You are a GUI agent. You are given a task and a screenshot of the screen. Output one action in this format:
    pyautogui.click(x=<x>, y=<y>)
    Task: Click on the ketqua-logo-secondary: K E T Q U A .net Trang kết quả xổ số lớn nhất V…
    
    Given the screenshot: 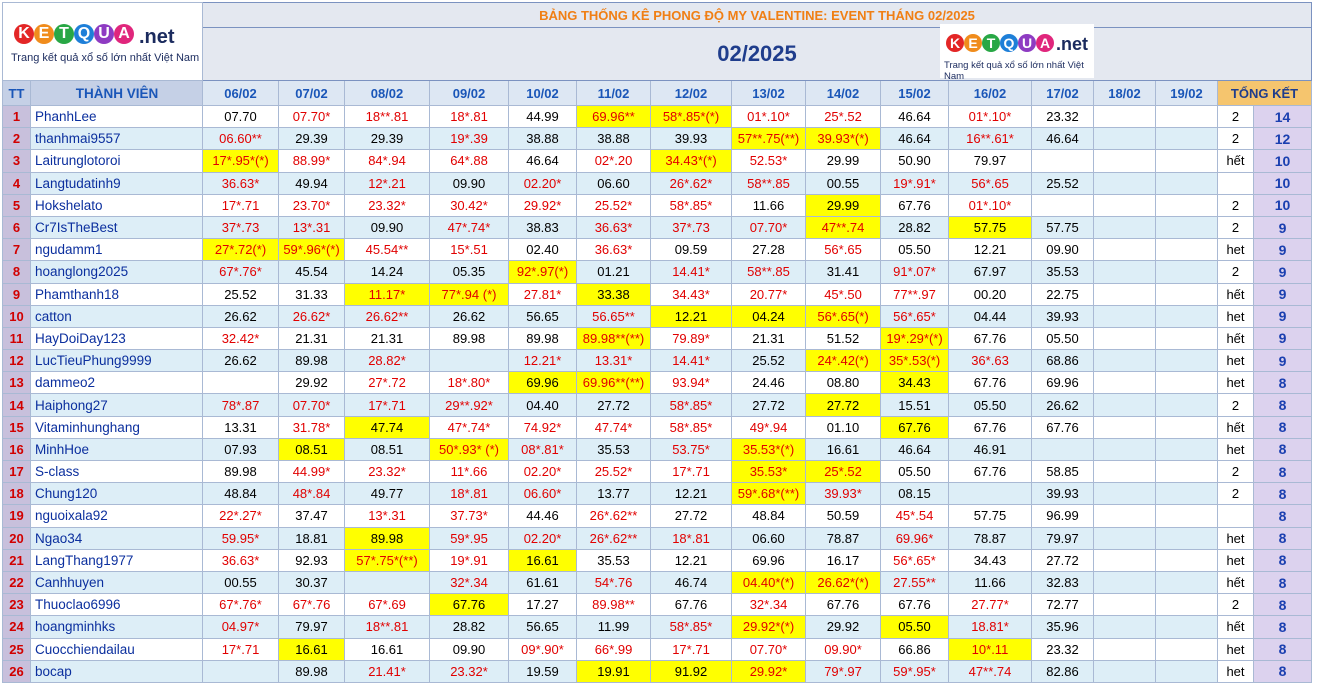 What is the action you would take?
    pyautogui.click(x=1017, y=53)
    